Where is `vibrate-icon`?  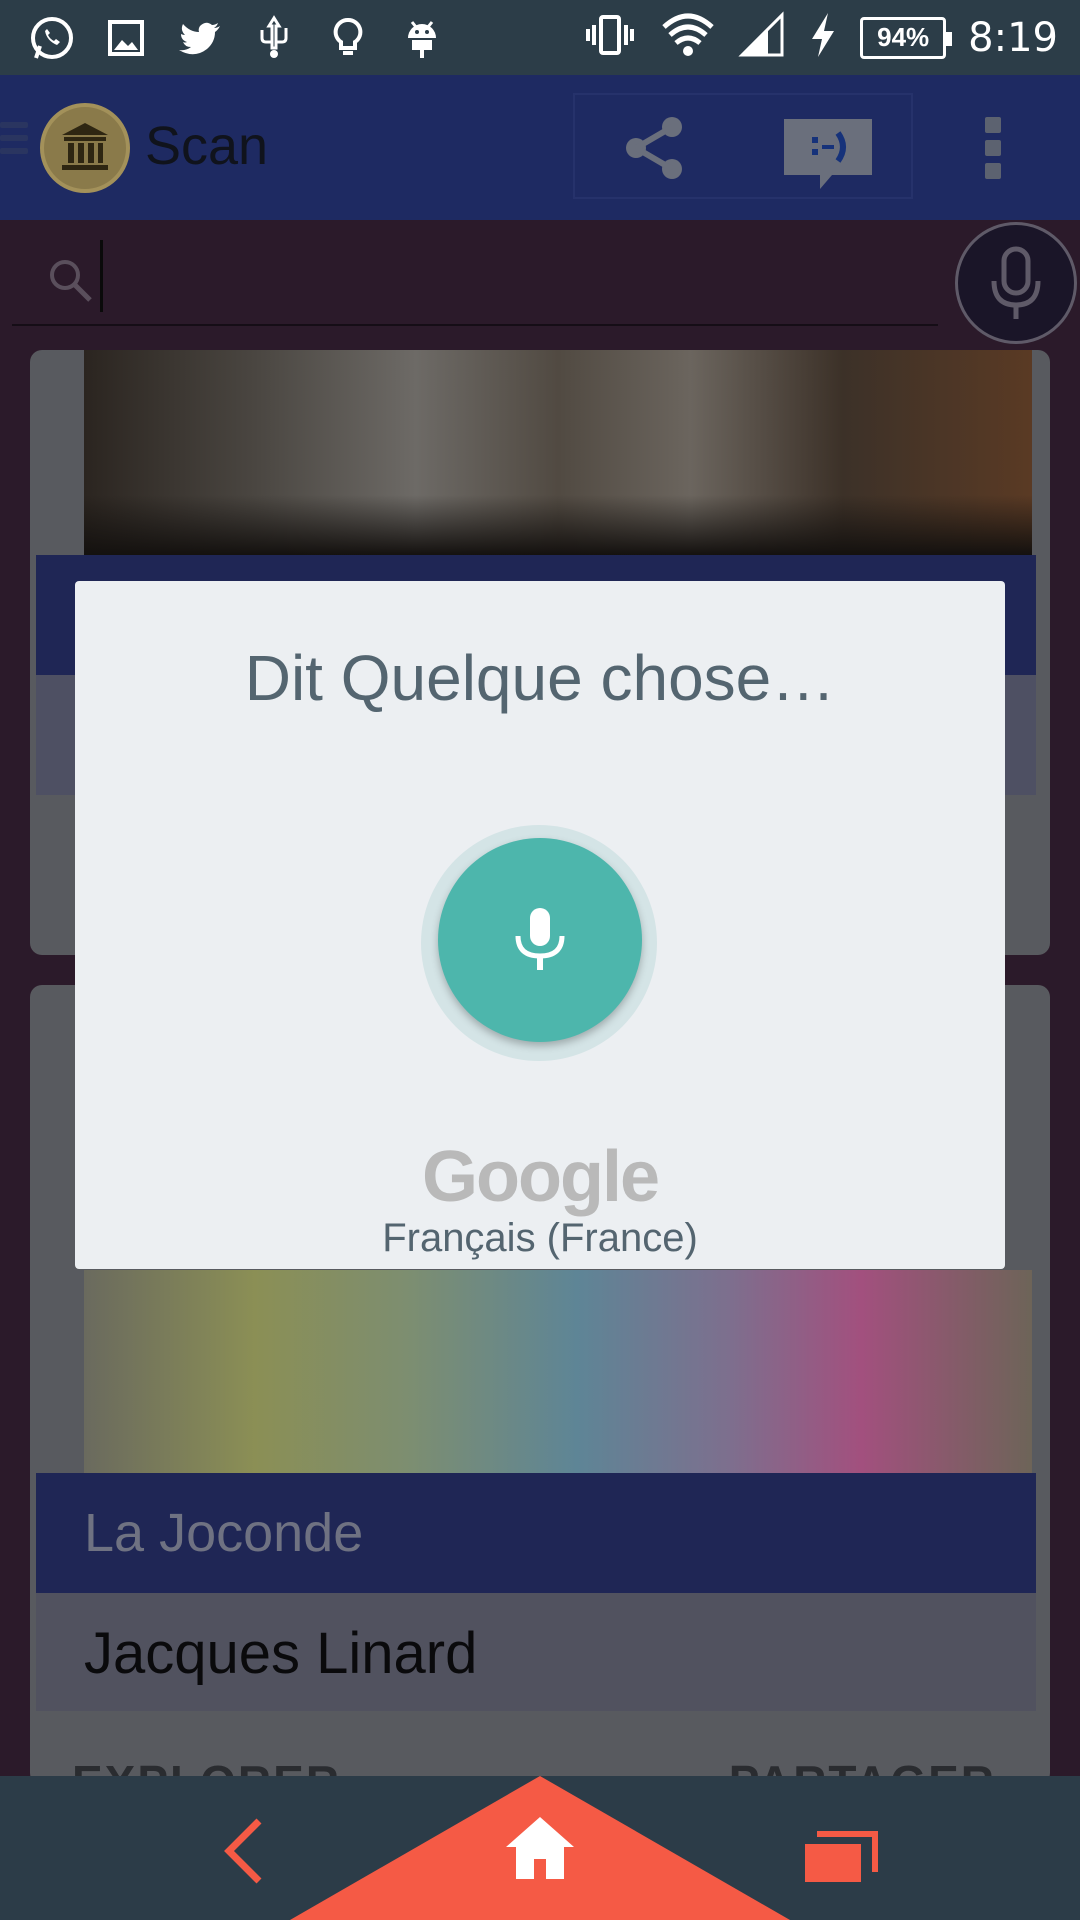
vibrate-icon is located at coordinates (610, 37).